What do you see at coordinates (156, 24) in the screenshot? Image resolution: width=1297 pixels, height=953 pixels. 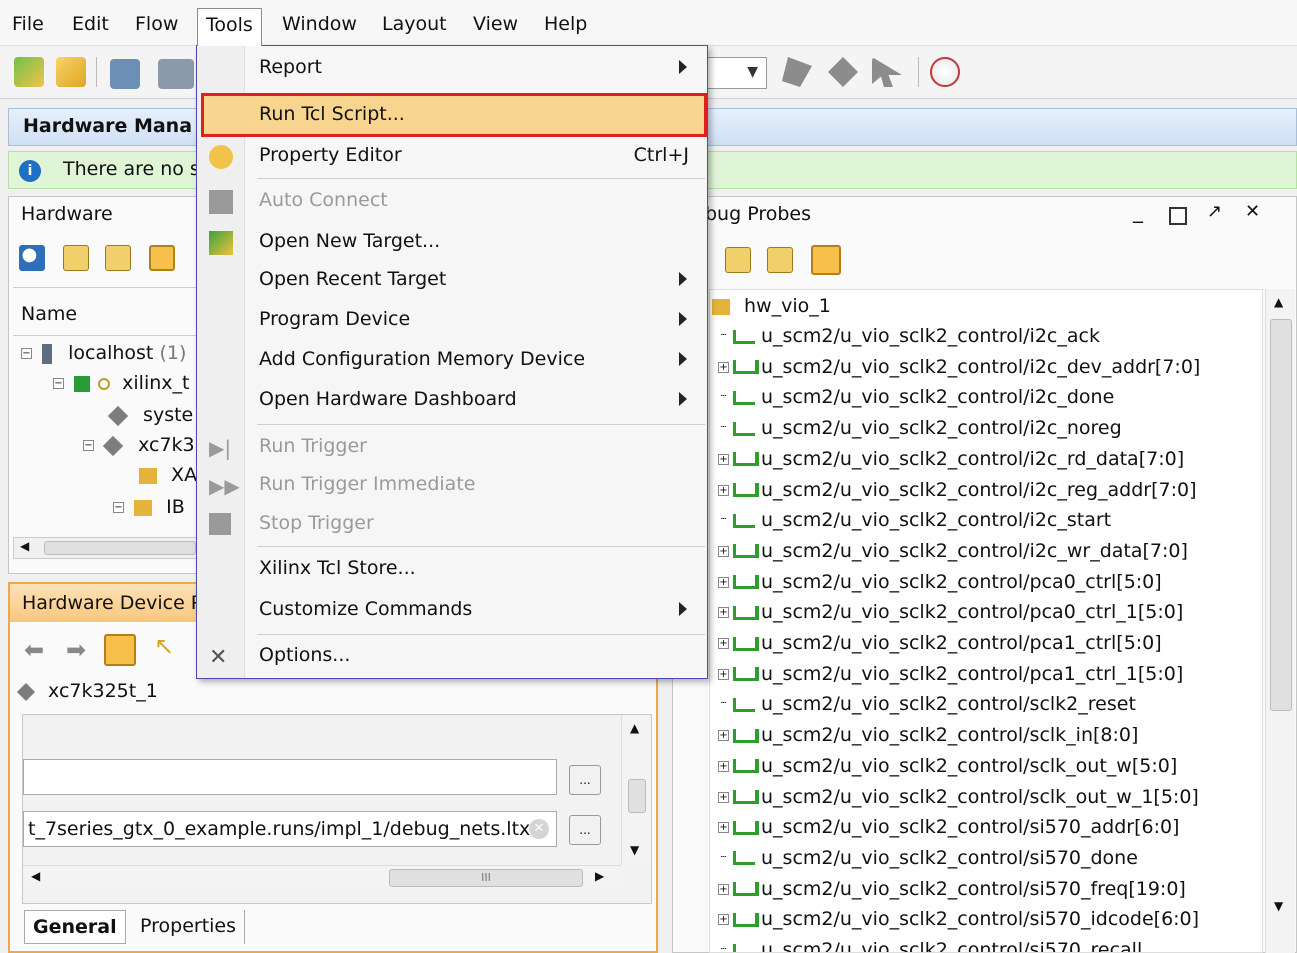 I see `menu-flow: Flow` at bounding box center [156, 24].